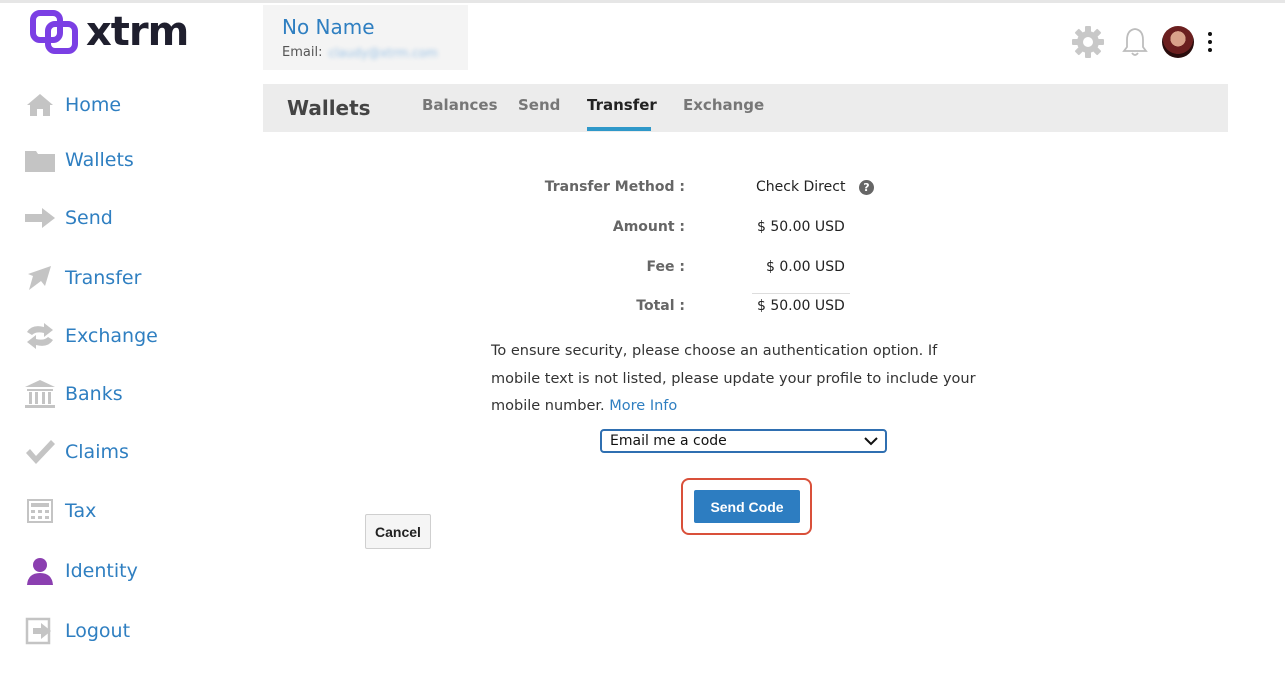 The width and height of the screenshot is (1285, 673). Describe the element at coordinates (383, 52) in the screenshot. I see `email-value: claudy@xtrm.com` at that location.